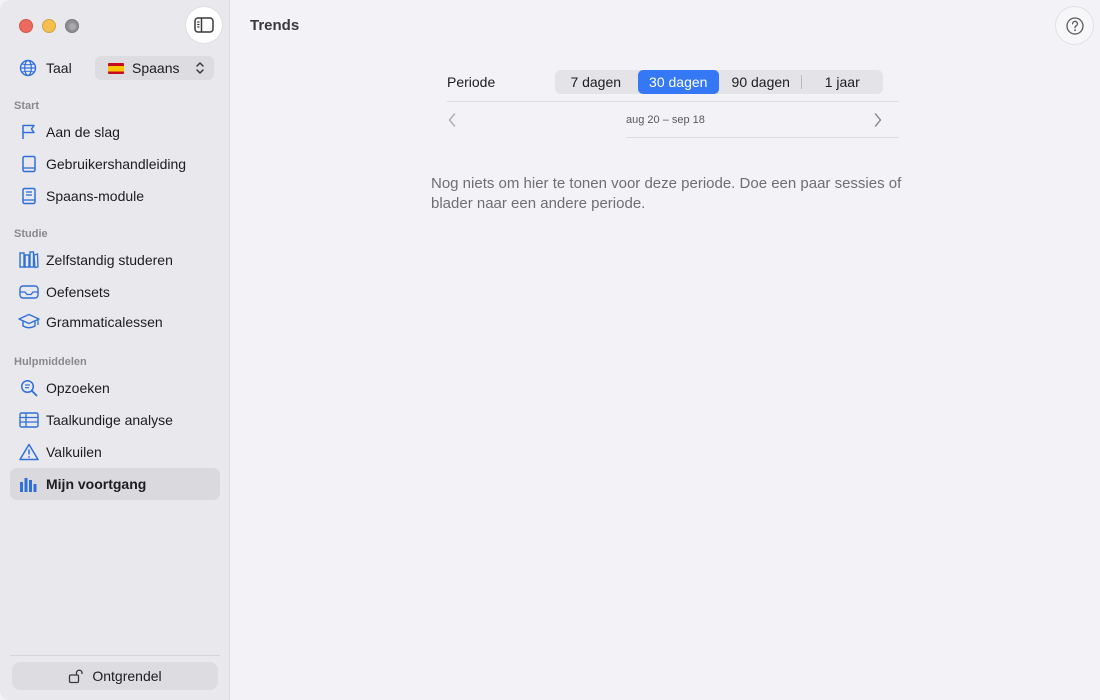  What do you see at coordinates (109, 420) in the screenshot?
I see `sidebar-item-label: Taalkundige analyse` at bounding box center [109, 420].